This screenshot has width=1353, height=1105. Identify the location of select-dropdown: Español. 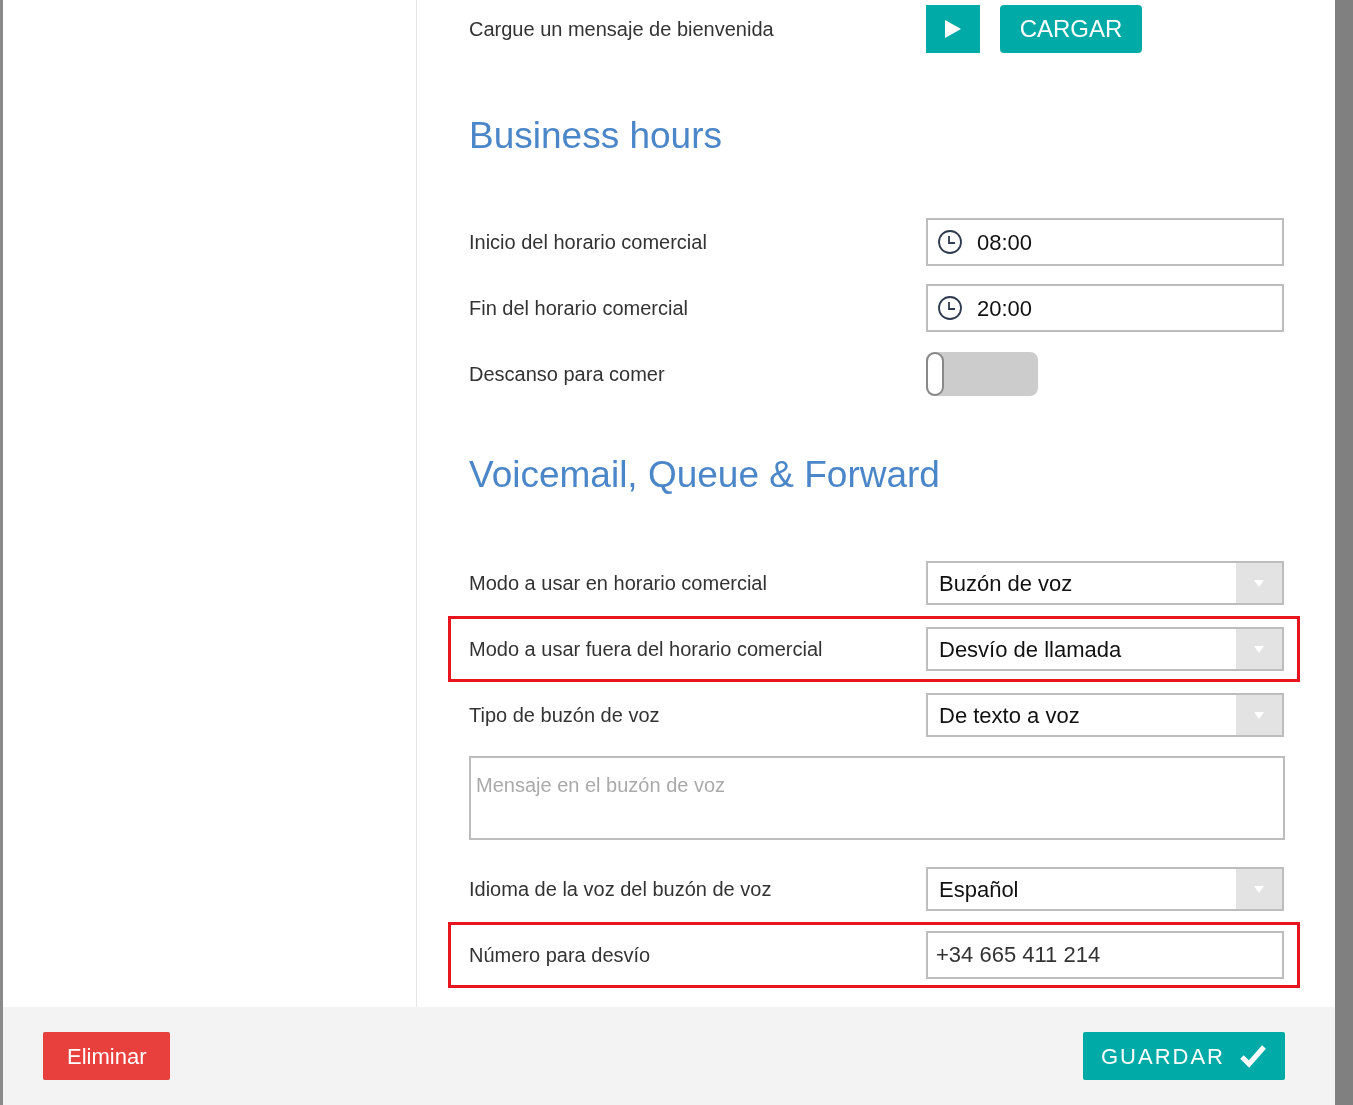
(1105, 889).